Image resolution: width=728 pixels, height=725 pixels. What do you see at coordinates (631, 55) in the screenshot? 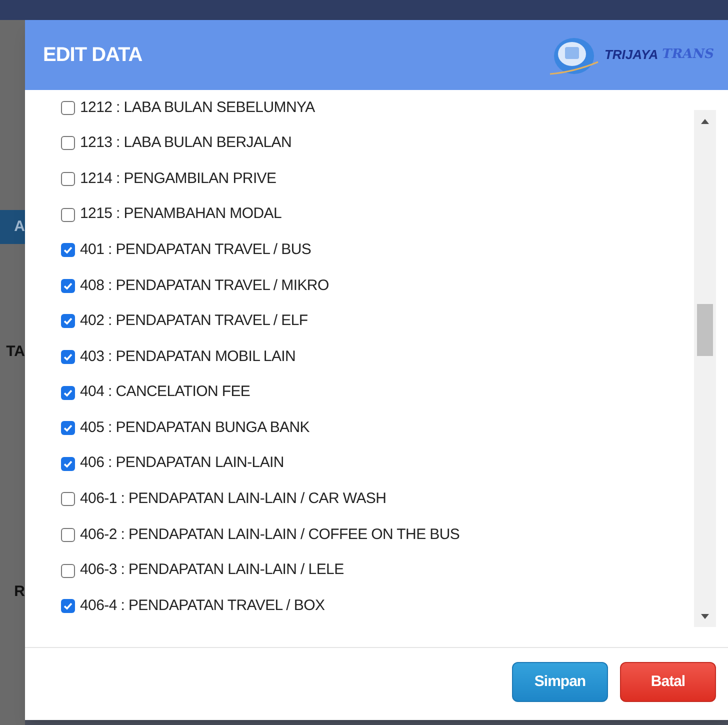
I see `logo-text: TRIJAYA` at bounding box center [631, 55].